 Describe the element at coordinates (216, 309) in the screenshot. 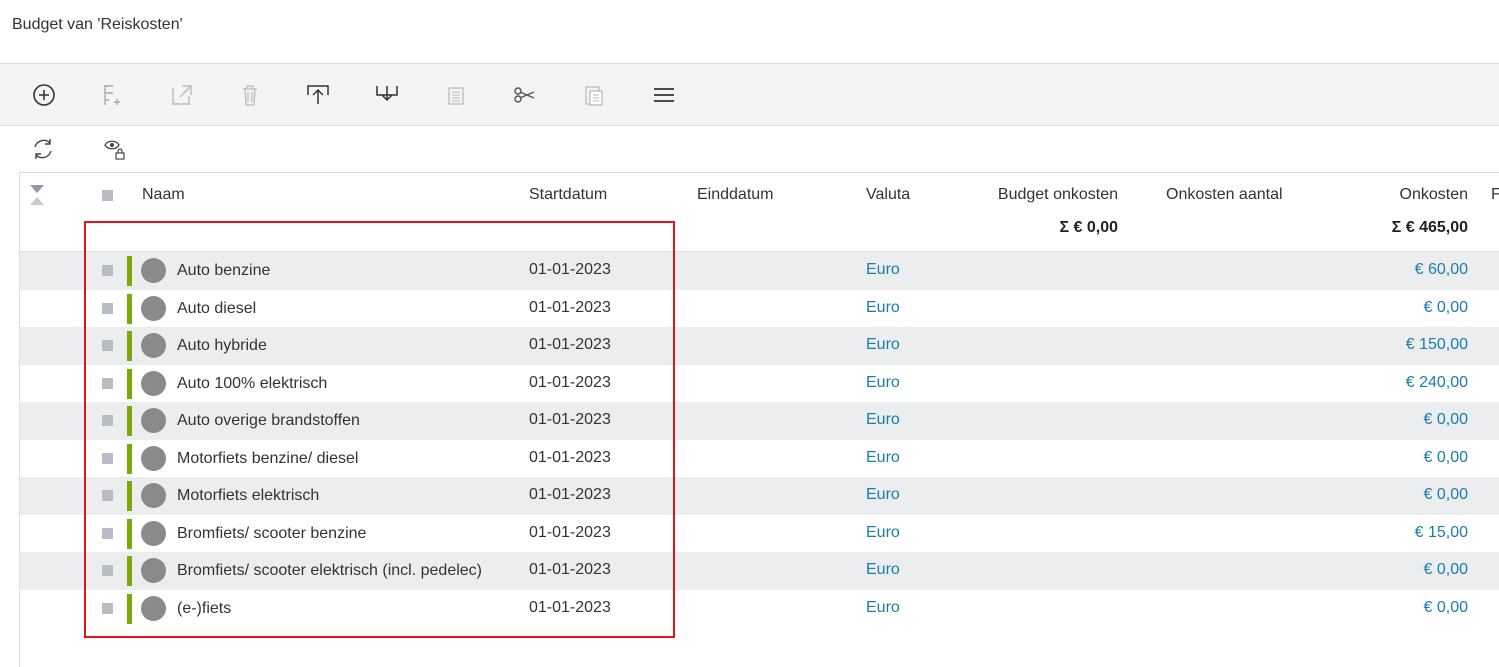

I see `row-name: Auto diesel` at that location.